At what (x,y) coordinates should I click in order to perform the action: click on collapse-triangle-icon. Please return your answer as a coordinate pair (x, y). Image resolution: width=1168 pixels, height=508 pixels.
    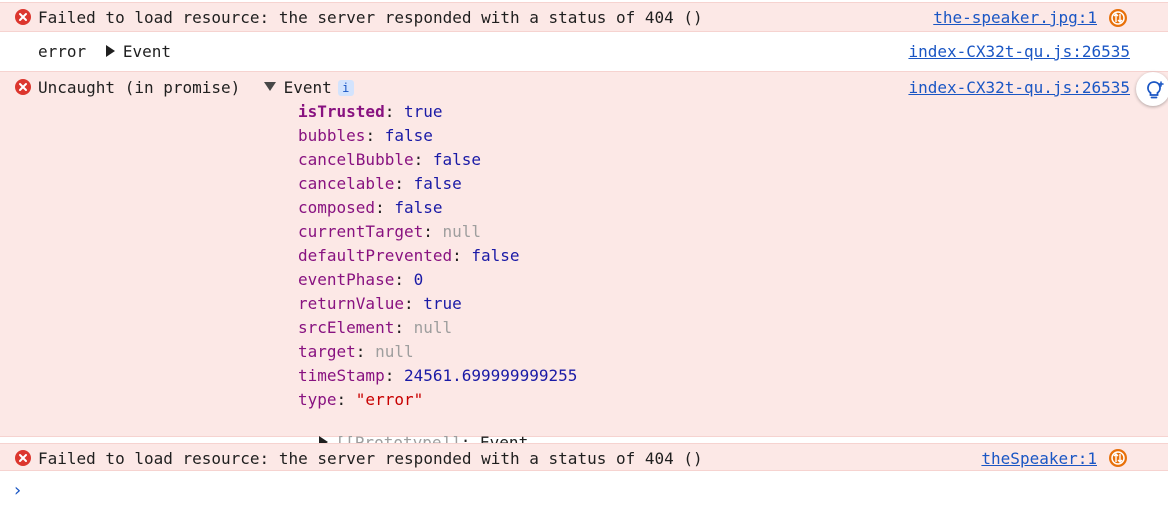
    Looking at the image, I should click on (269, 86).